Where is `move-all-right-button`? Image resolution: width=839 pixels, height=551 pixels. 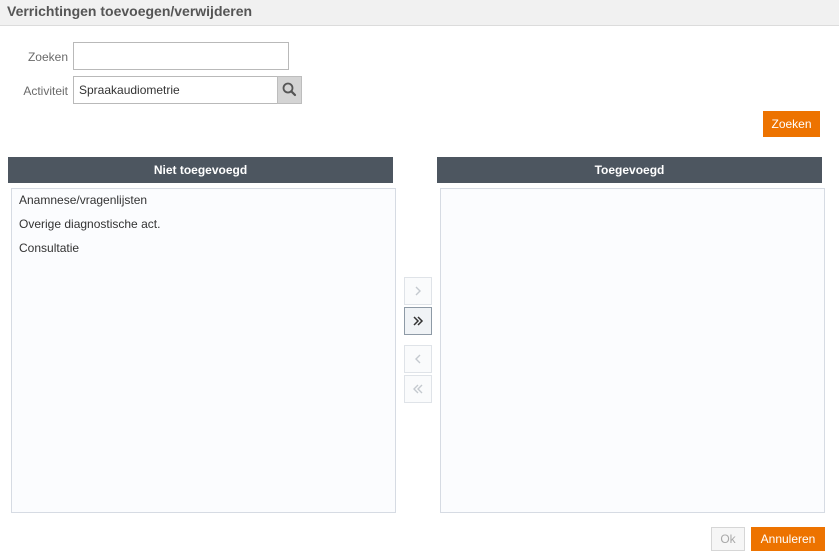 move-all-right-button is located at coordinates (418, 321).